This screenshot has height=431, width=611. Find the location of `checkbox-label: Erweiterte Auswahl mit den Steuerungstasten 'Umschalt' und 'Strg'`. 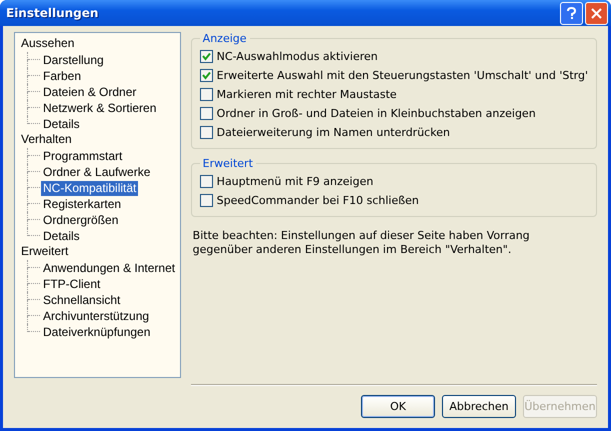

checkbox-label: Erweiterte Auswahl mit den Steuerungstasten 'Umschalt' und 'Strg' is located at coordinates (402, 75).